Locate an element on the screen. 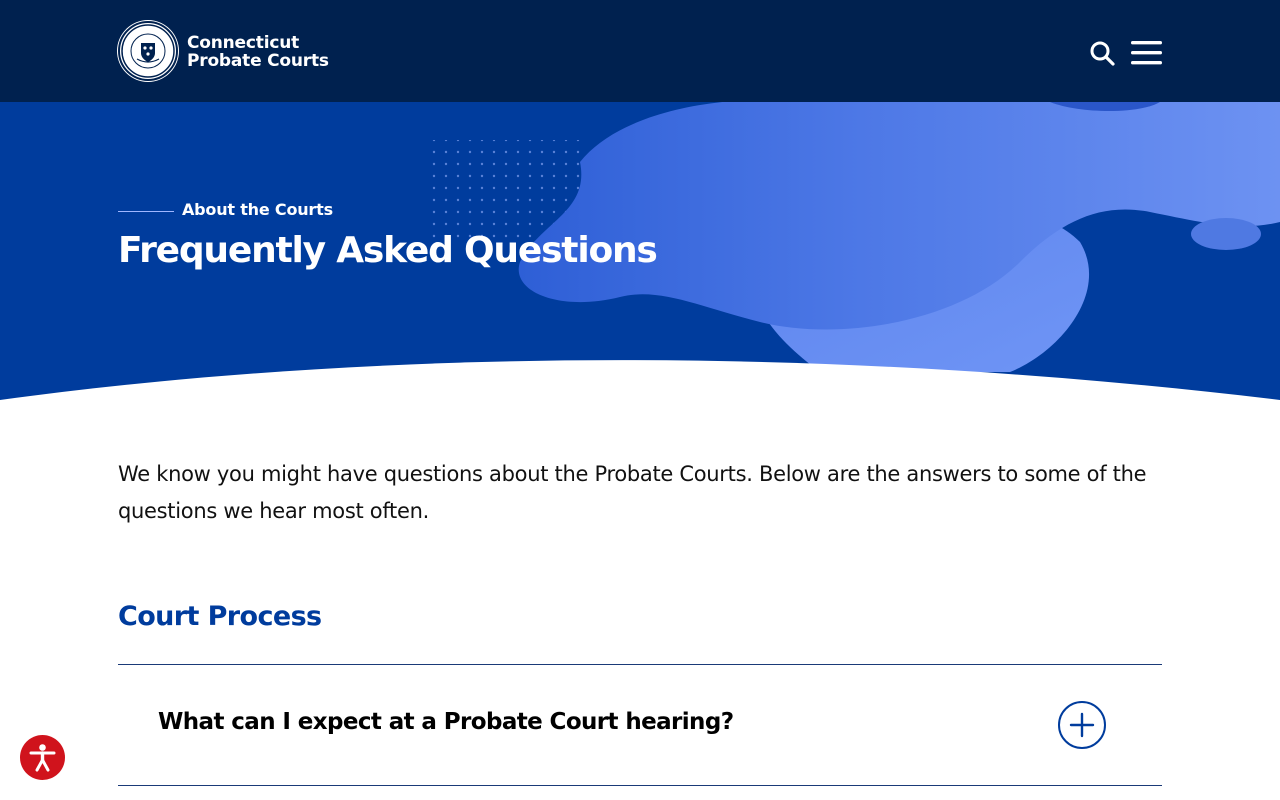 The image size is (1280, 800). accessibility-button is located at coordinates (42, 757).